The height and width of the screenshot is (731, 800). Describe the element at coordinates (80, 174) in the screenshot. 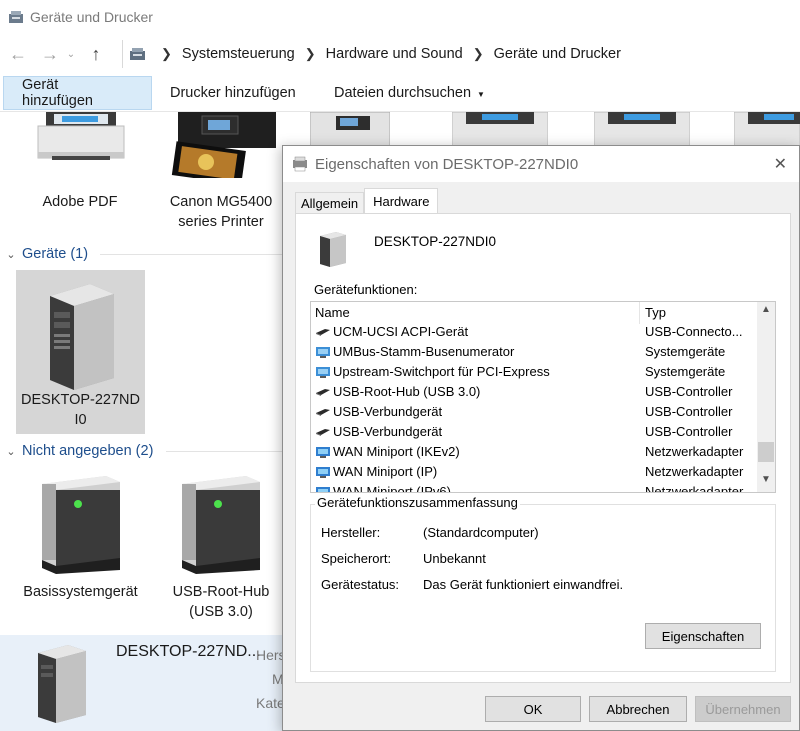

I see `printer-adobe-pdf: Adobe PDF` at that location.